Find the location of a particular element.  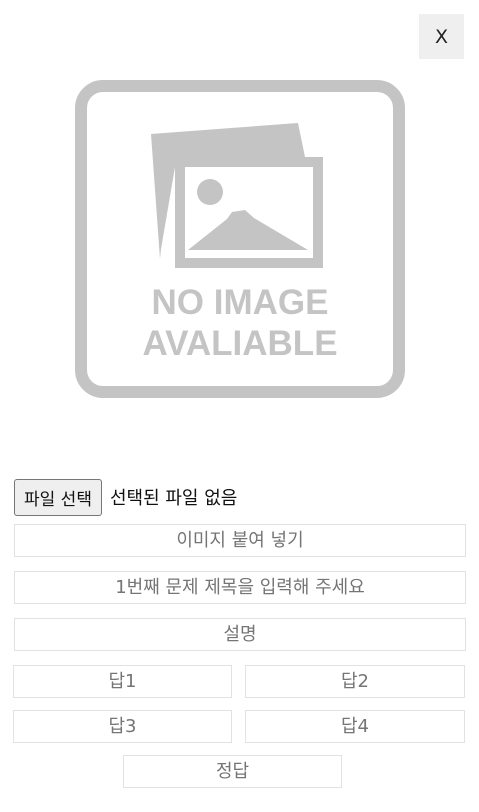

choose-file-button: 파일 선택 is located at coordinates (58, 497).